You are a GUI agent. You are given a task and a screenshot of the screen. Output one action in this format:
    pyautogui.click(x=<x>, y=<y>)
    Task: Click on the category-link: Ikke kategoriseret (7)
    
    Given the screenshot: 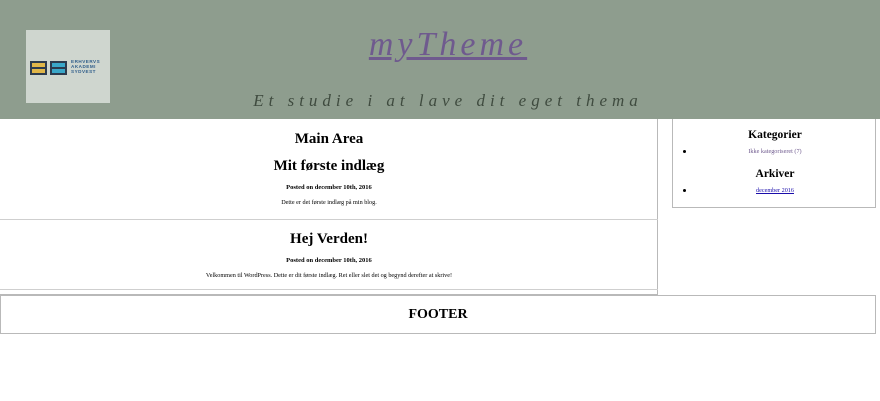 What is the action you would take?
    pyautogui.click(x=774, y=151)
    